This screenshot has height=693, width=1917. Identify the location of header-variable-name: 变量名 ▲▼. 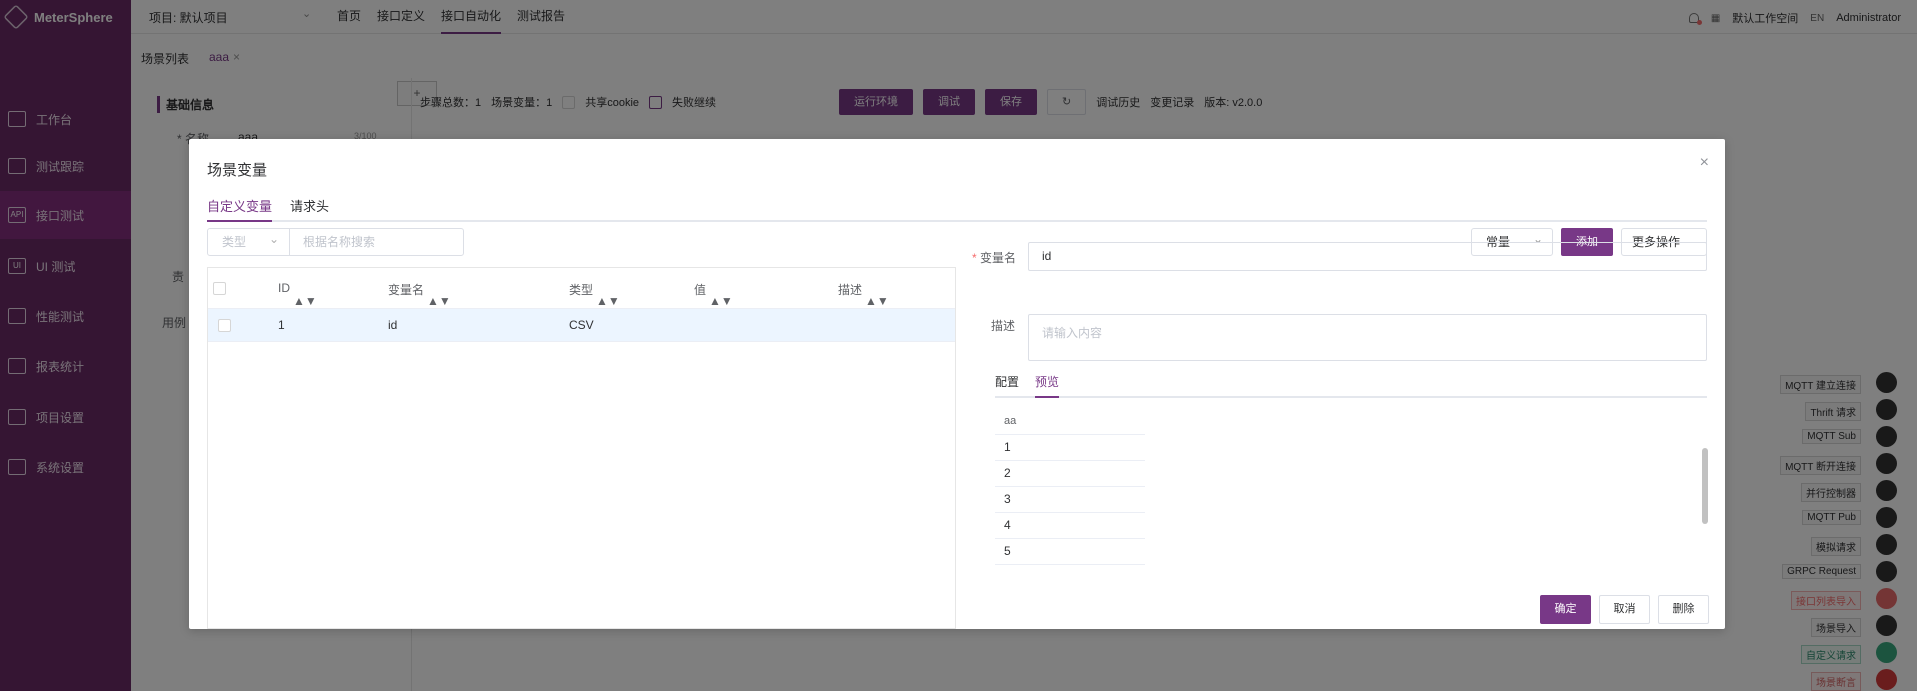
(419, 294).